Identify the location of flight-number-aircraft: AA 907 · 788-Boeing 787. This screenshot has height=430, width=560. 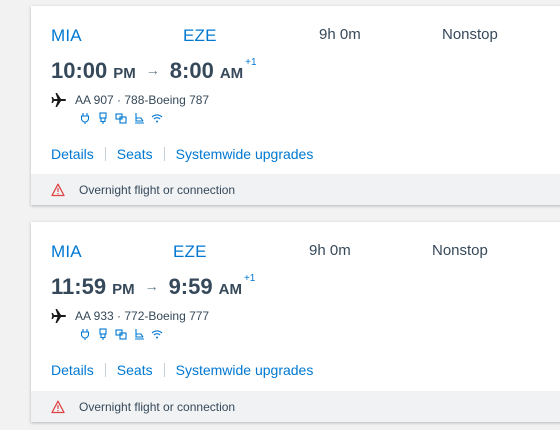
(142, 100).